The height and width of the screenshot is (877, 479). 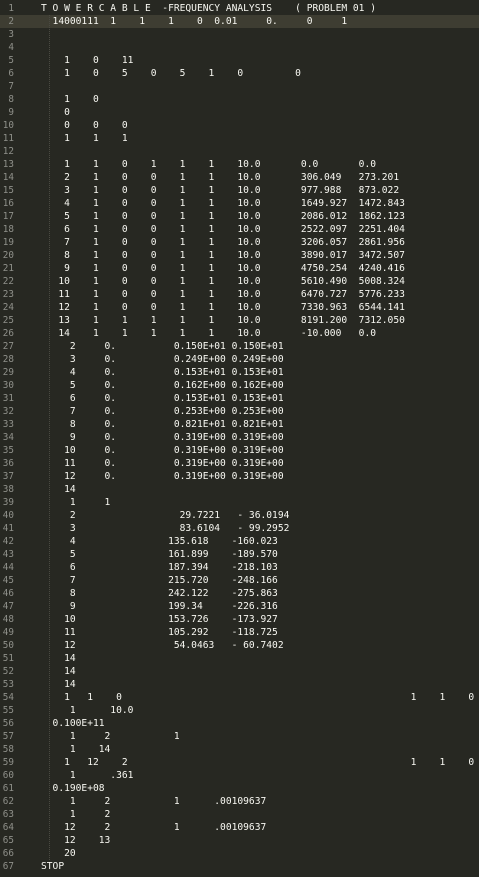 What do you see at coordinates (162, 424) in the screenshot?
I see `code-line-text: 8 0. 0.821E+01 0.821E+01` at bounding box center [162, 424].